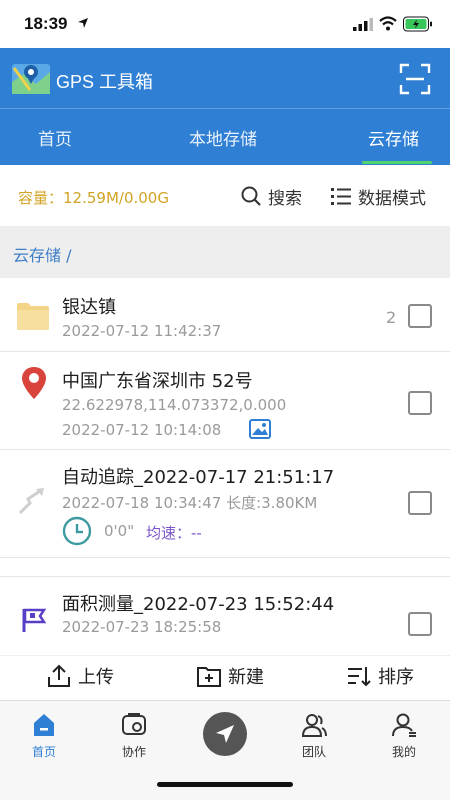  Describe the element at coordinates (393, 137) in the screenshot. I see `tab-cloud-storage: 云存储` at that location.